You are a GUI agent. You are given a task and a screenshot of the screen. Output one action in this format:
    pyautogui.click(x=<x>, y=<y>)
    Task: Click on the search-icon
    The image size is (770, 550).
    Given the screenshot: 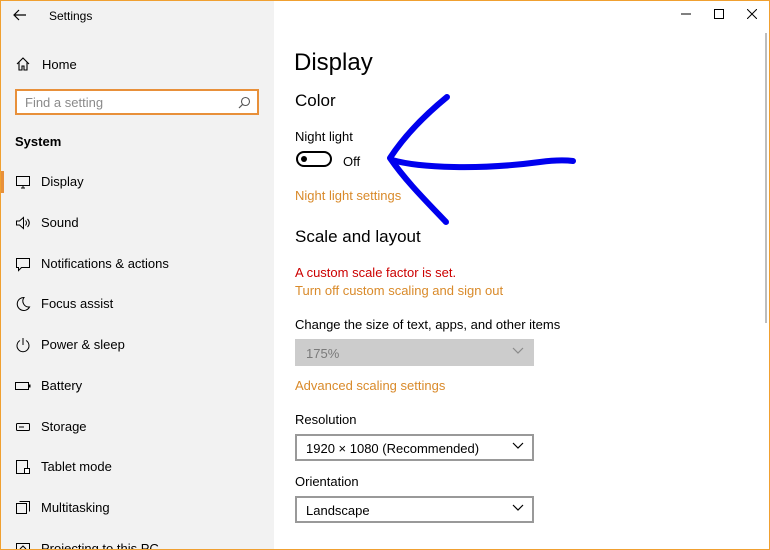 What is the action you would take?
    pyautogui.click(x=244, y=102)
    